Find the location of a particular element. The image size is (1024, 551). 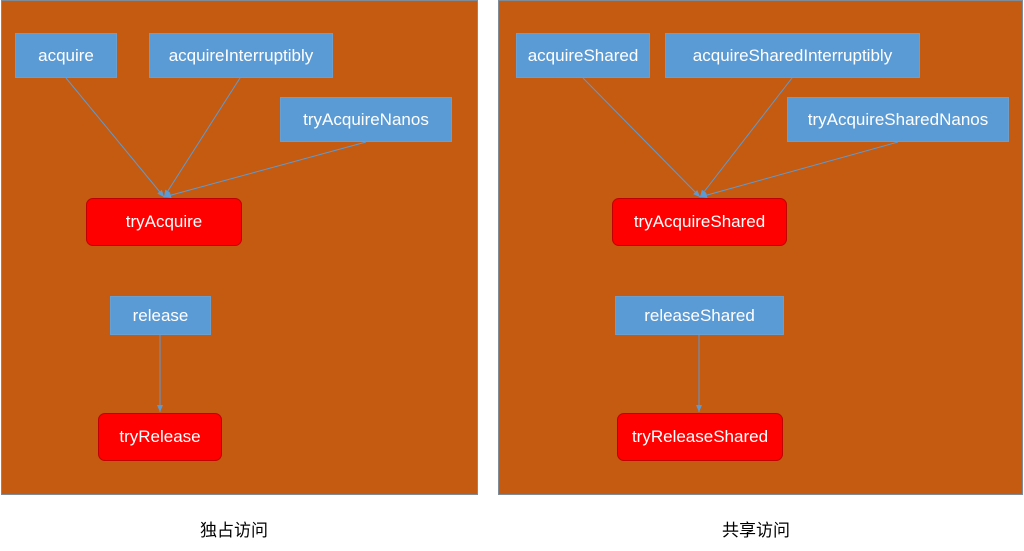

exclusive-caption: 独占访问 is located at coordinates (234, 531).